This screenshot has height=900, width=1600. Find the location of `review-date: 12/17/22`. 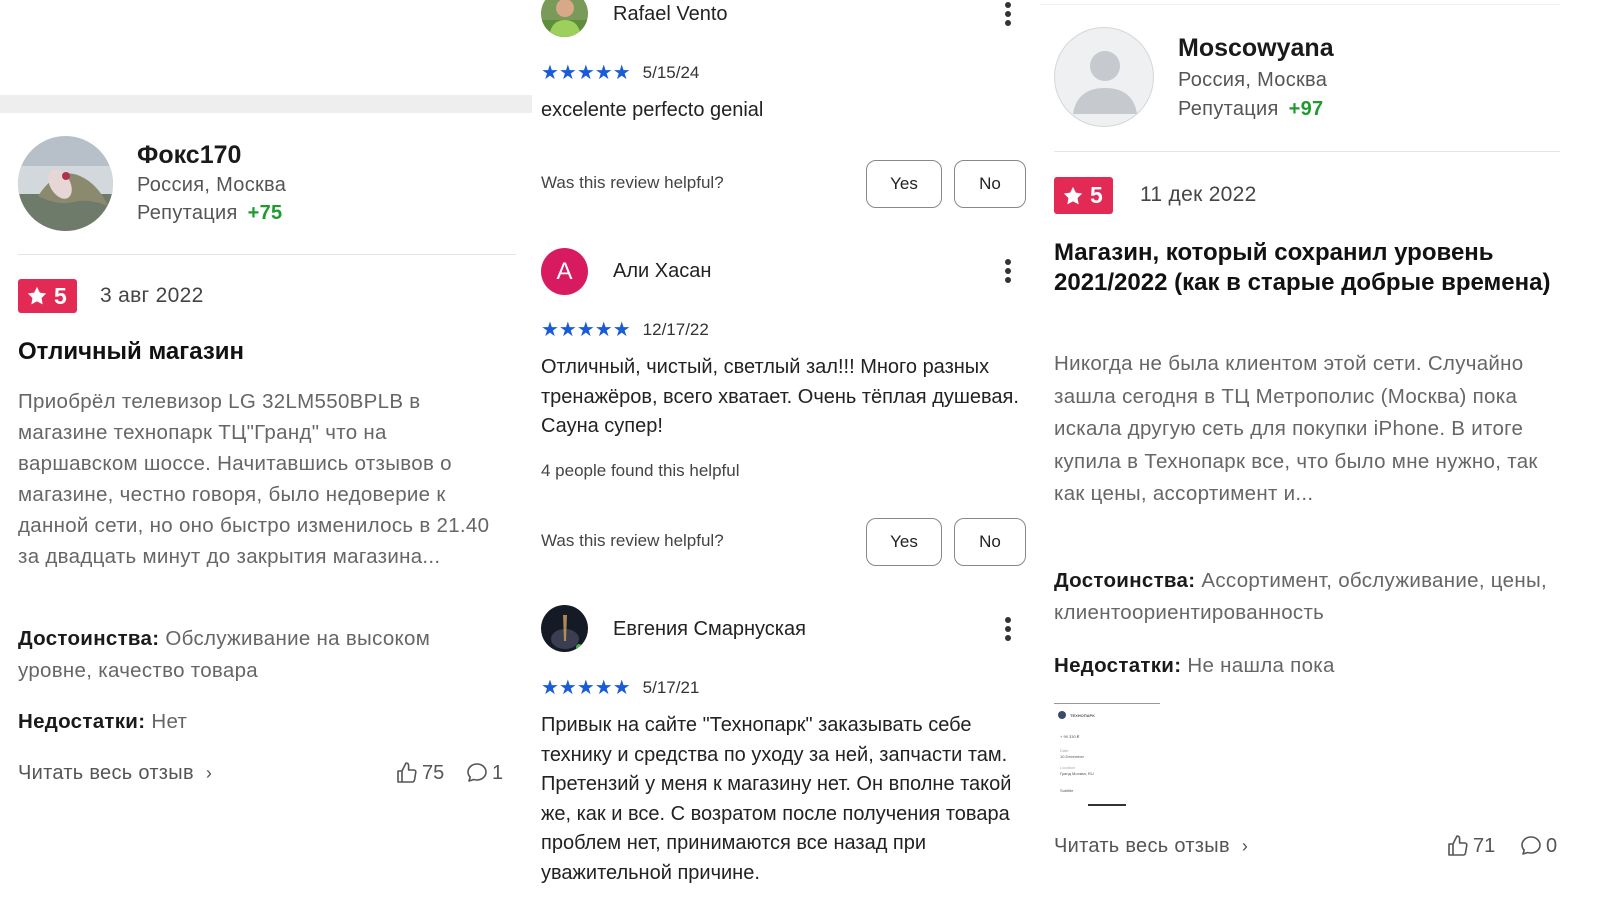

review-date: 12/17/22 is located at coordinates (675, 329).